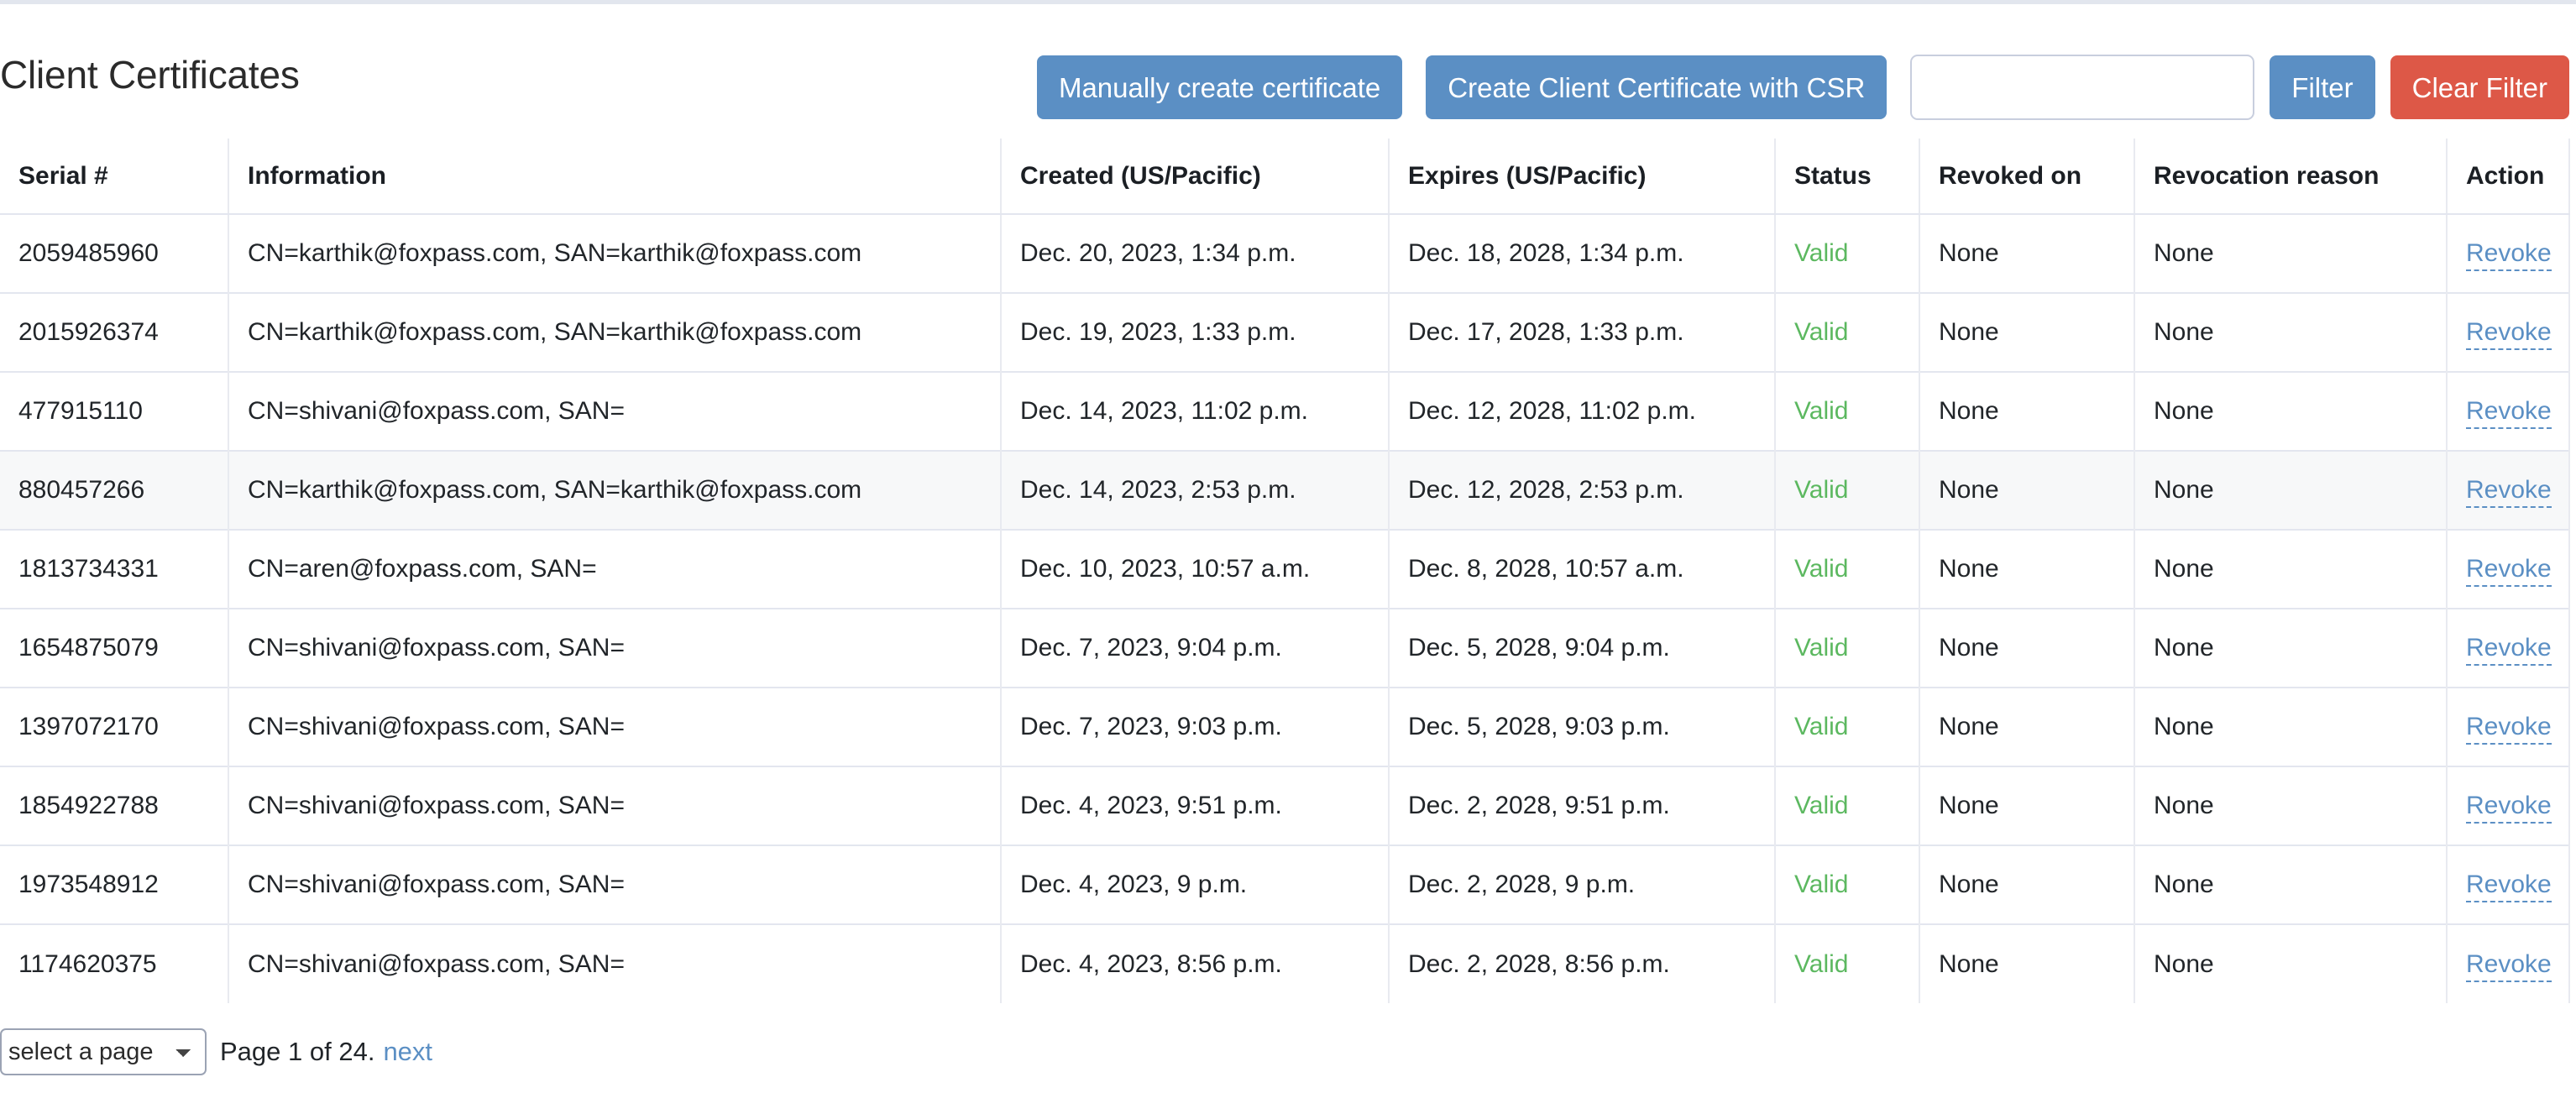  What do you see at coordinates (1582, 177) in the screenshot?
I see `column-header-expires: Expires (US/Pacific)` at bounding box center [1582, 177].